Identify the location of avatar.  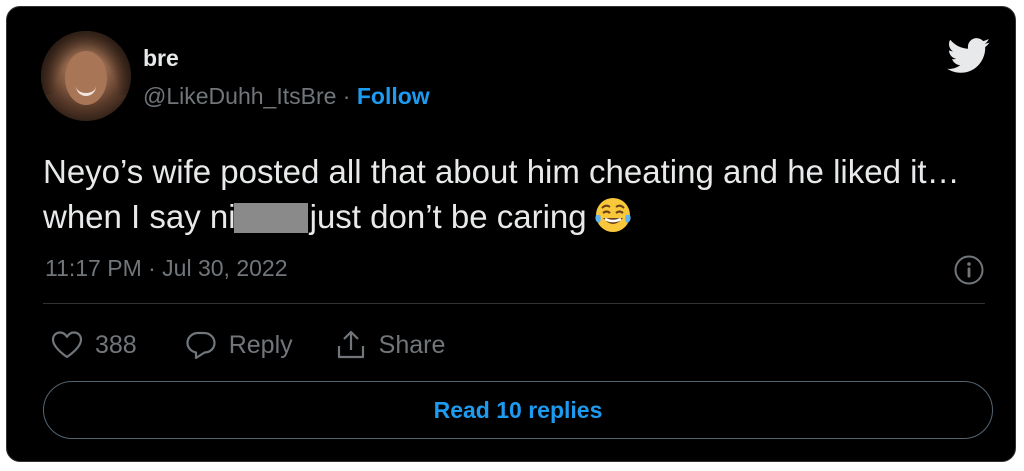
(86, 76).